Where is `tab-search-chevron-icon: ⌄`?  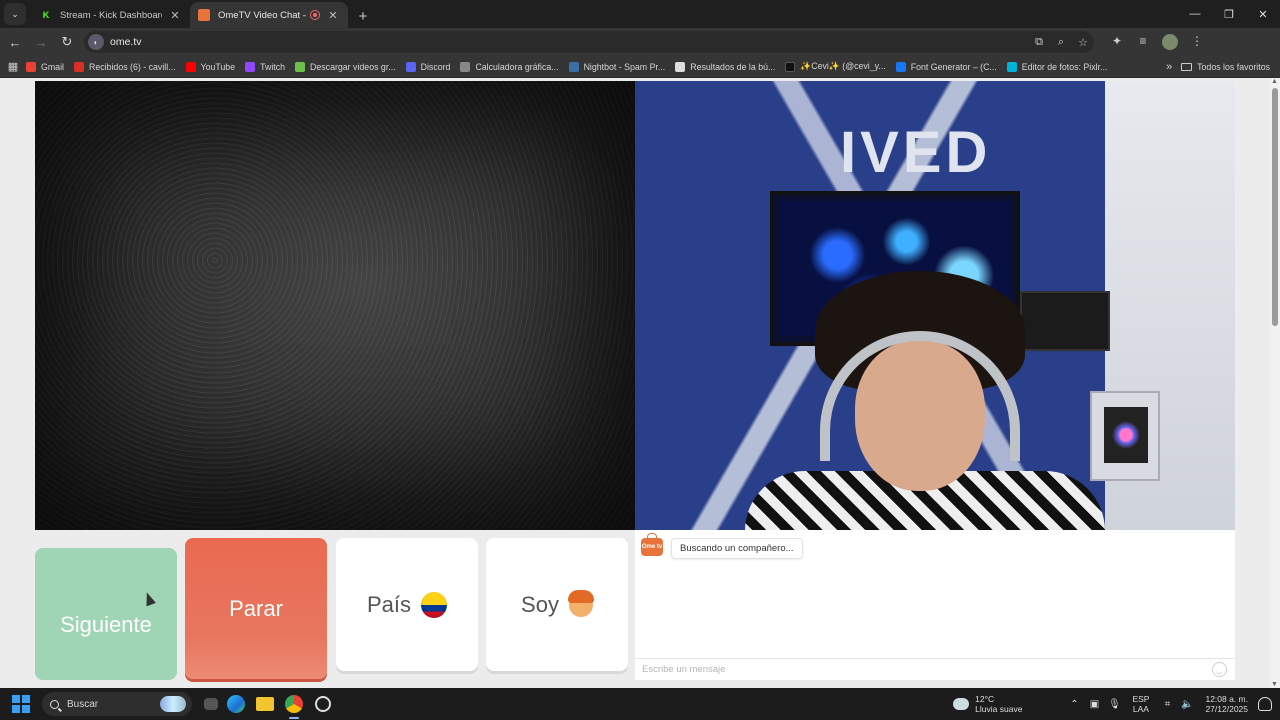 tab-search-chevron-icon: ⌄ is located at coordinates (15, 14).